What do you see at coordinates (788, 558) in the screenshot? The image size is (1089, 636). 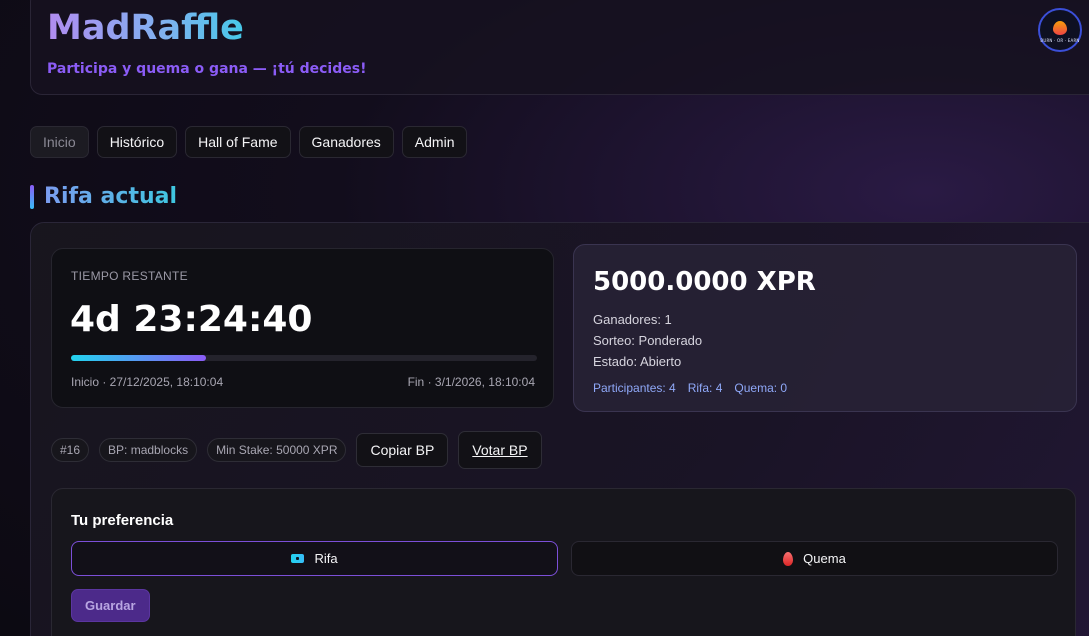 I see `fire-icon` at bounding box center [788, 558].